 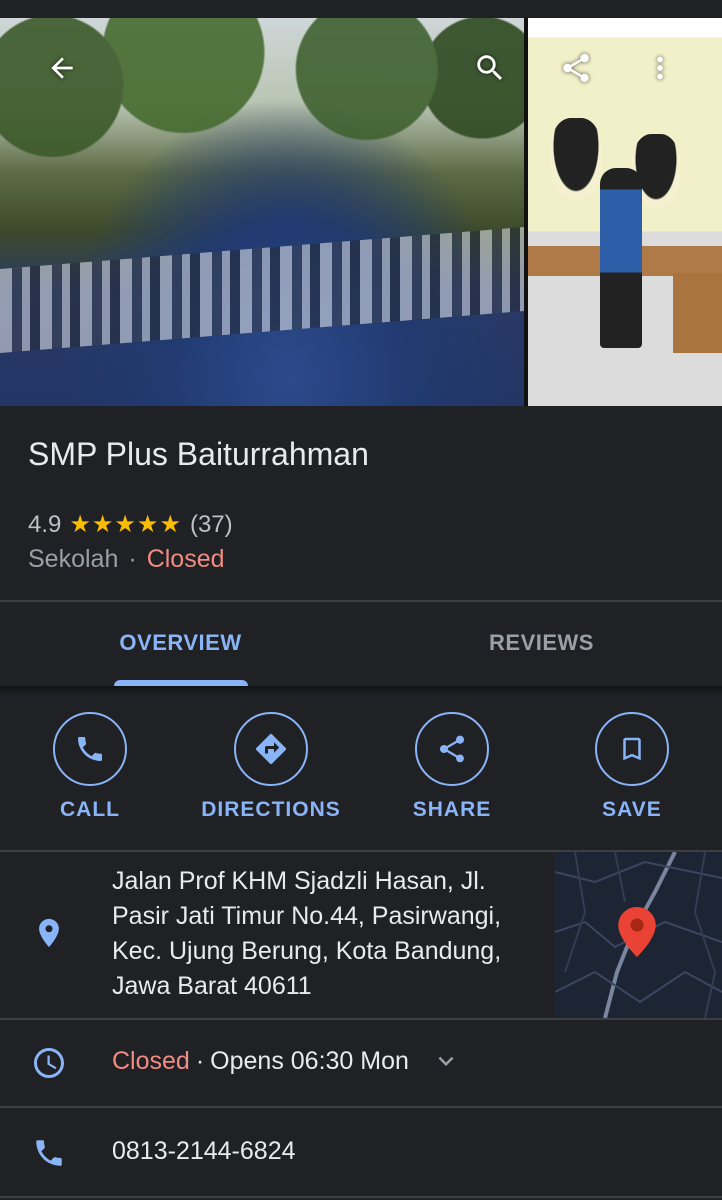 I want to click on rating-value: 4.9, so click(x=45, y=524).